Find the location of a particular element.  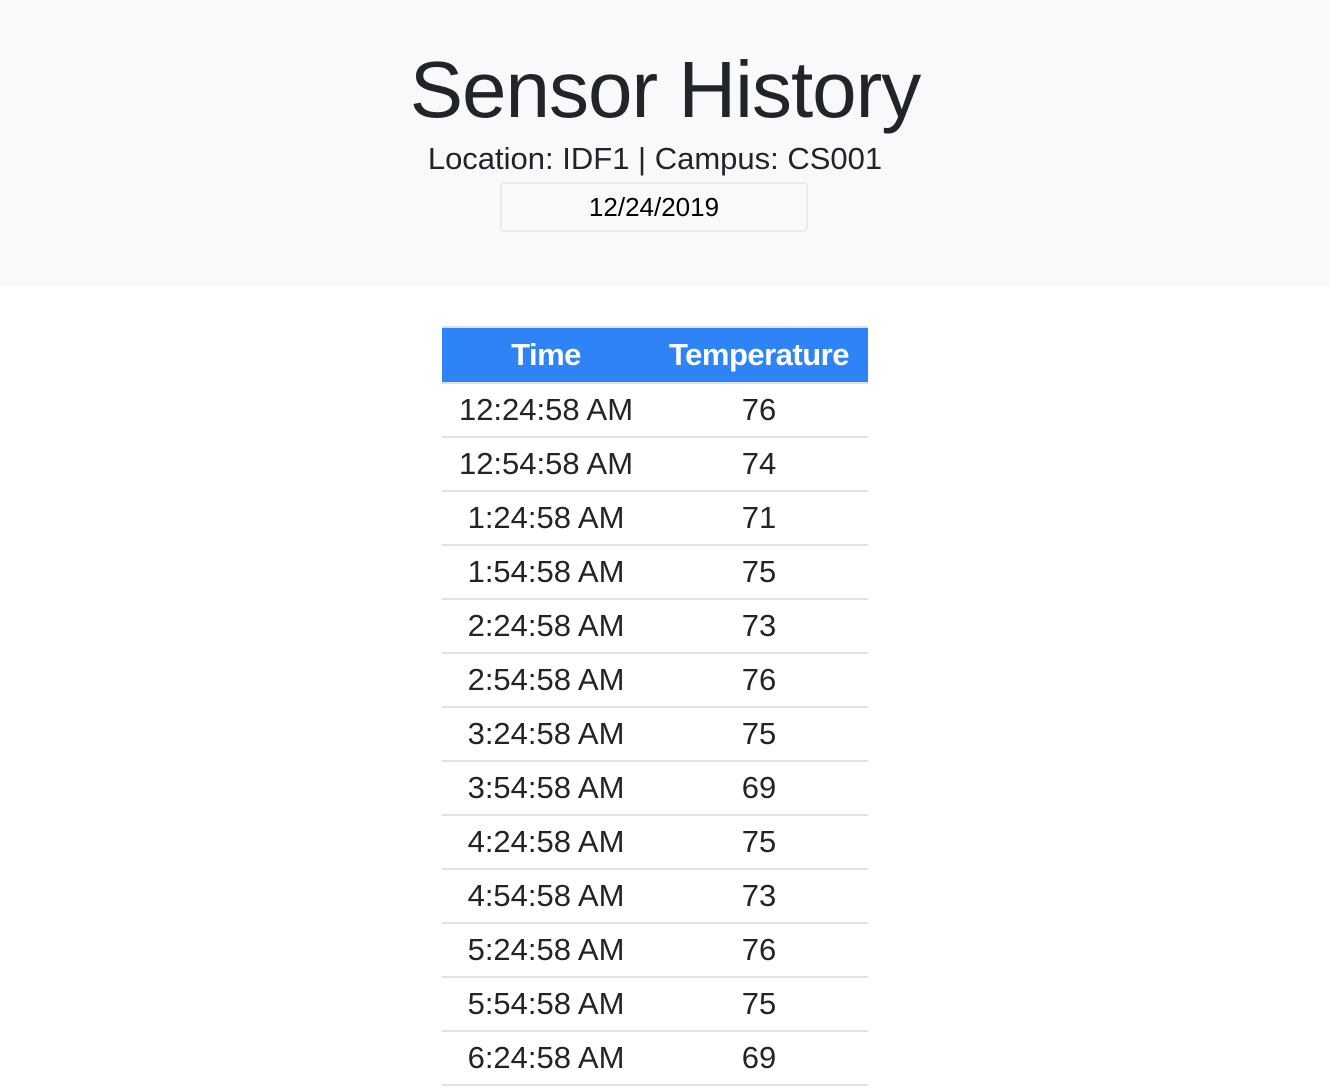

table-row: 2:54:58 AM 76 is located at coordinates (655, 680).